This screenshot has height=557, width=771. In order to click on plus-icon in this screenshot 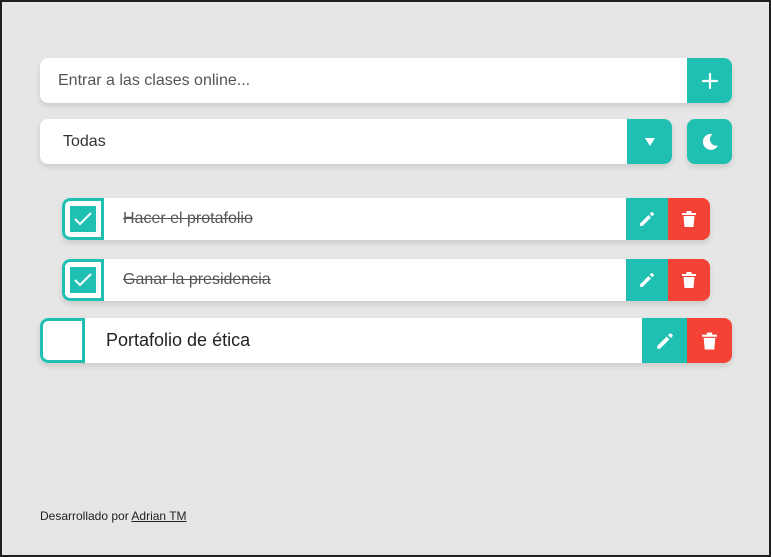, I will do `click(709, 80)`.